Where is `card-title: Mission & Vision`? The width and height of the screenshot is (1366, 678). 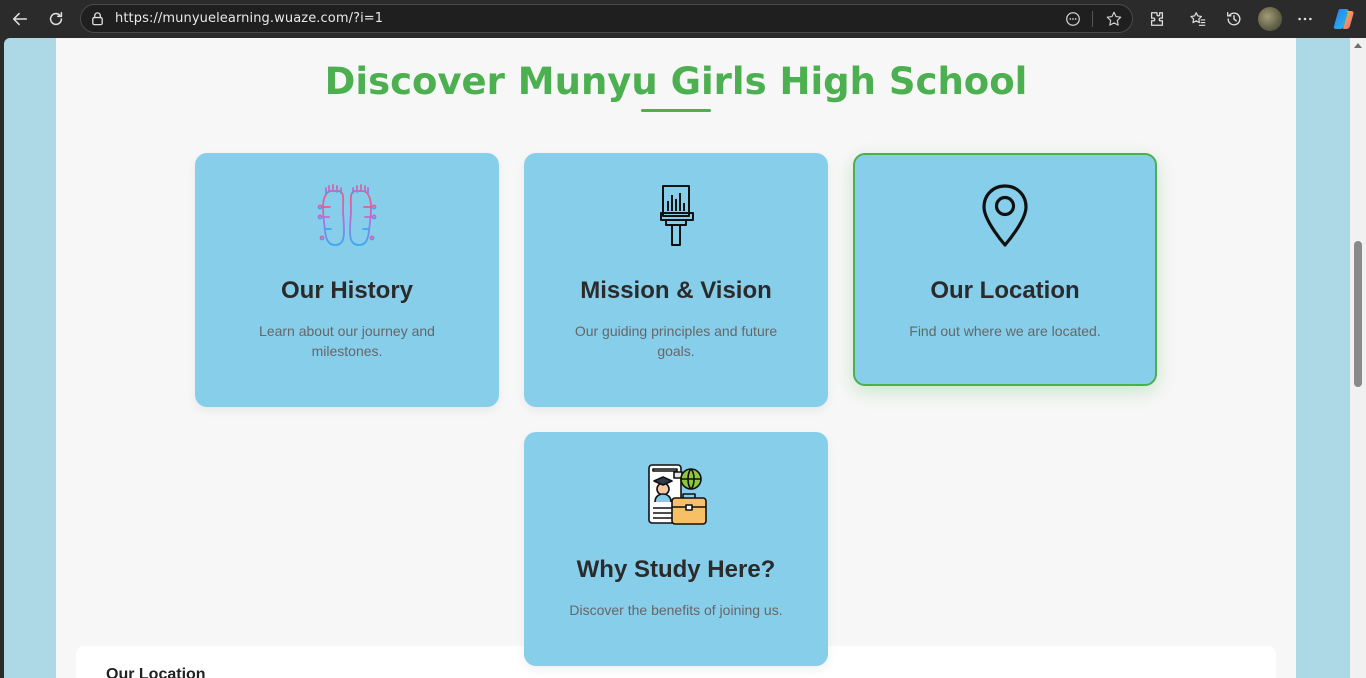
card-title: Mission & Vision is located at coordinates (676, 290).